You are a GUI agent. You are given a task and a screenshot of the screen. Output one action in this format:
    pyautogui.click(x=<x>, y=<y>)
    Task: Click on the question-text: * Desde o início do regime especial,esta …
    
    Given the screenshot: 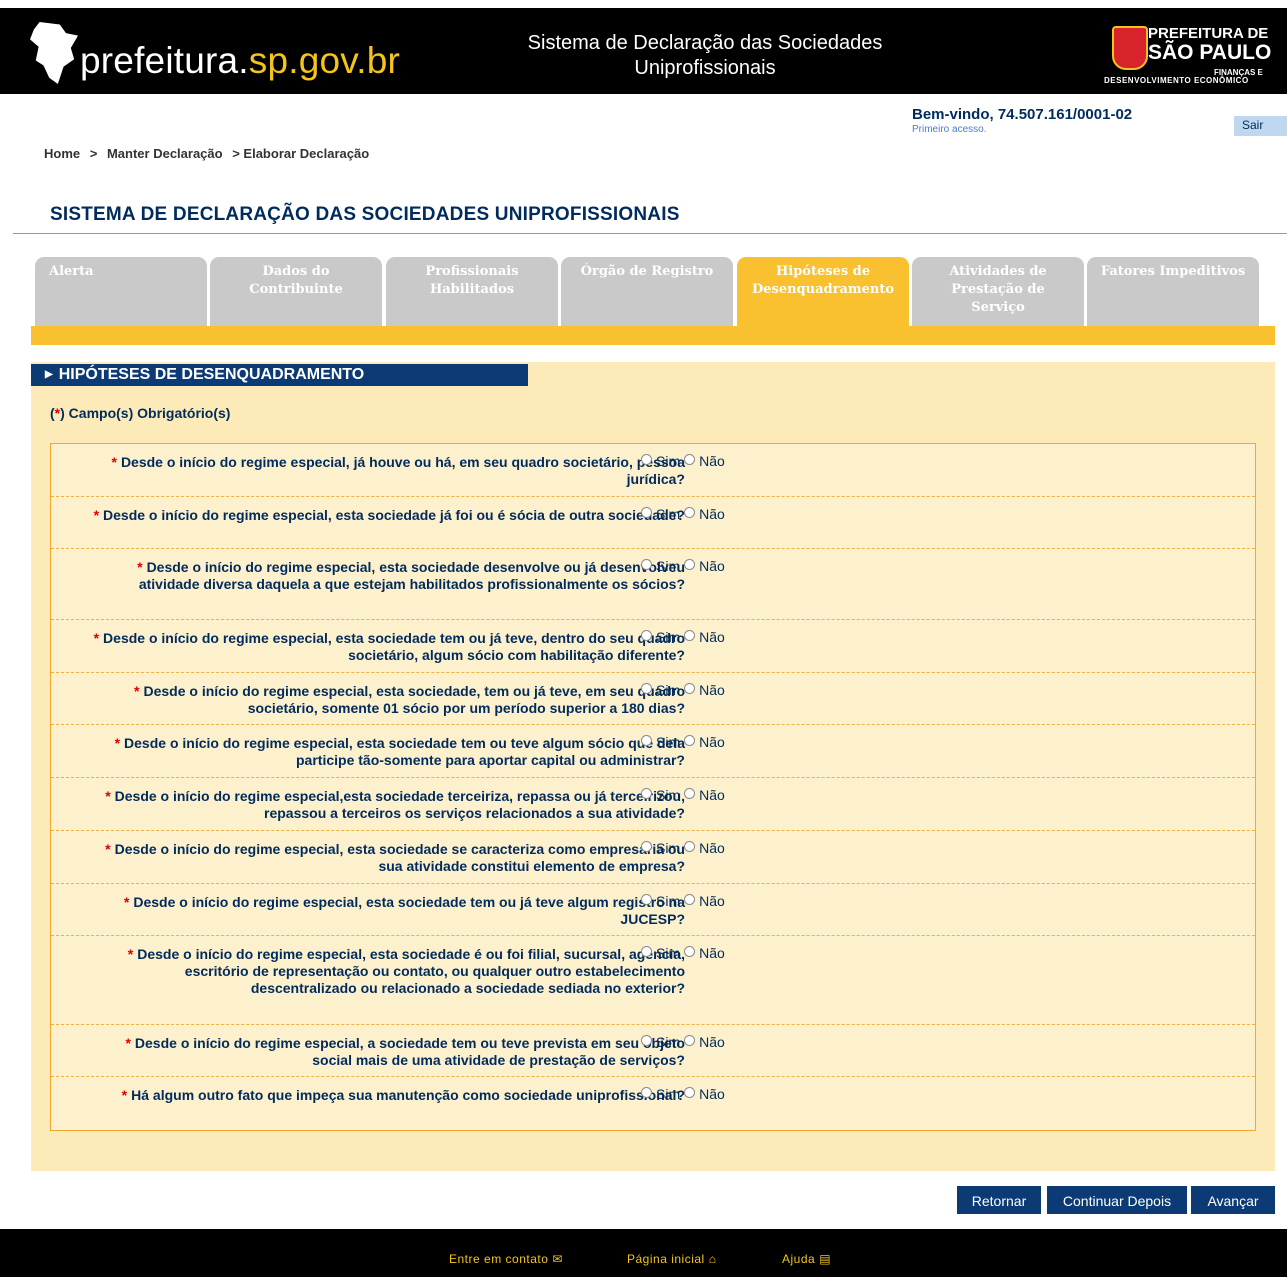 What is the action you would take?
    pyautogui.click(x=395, y=804)
    